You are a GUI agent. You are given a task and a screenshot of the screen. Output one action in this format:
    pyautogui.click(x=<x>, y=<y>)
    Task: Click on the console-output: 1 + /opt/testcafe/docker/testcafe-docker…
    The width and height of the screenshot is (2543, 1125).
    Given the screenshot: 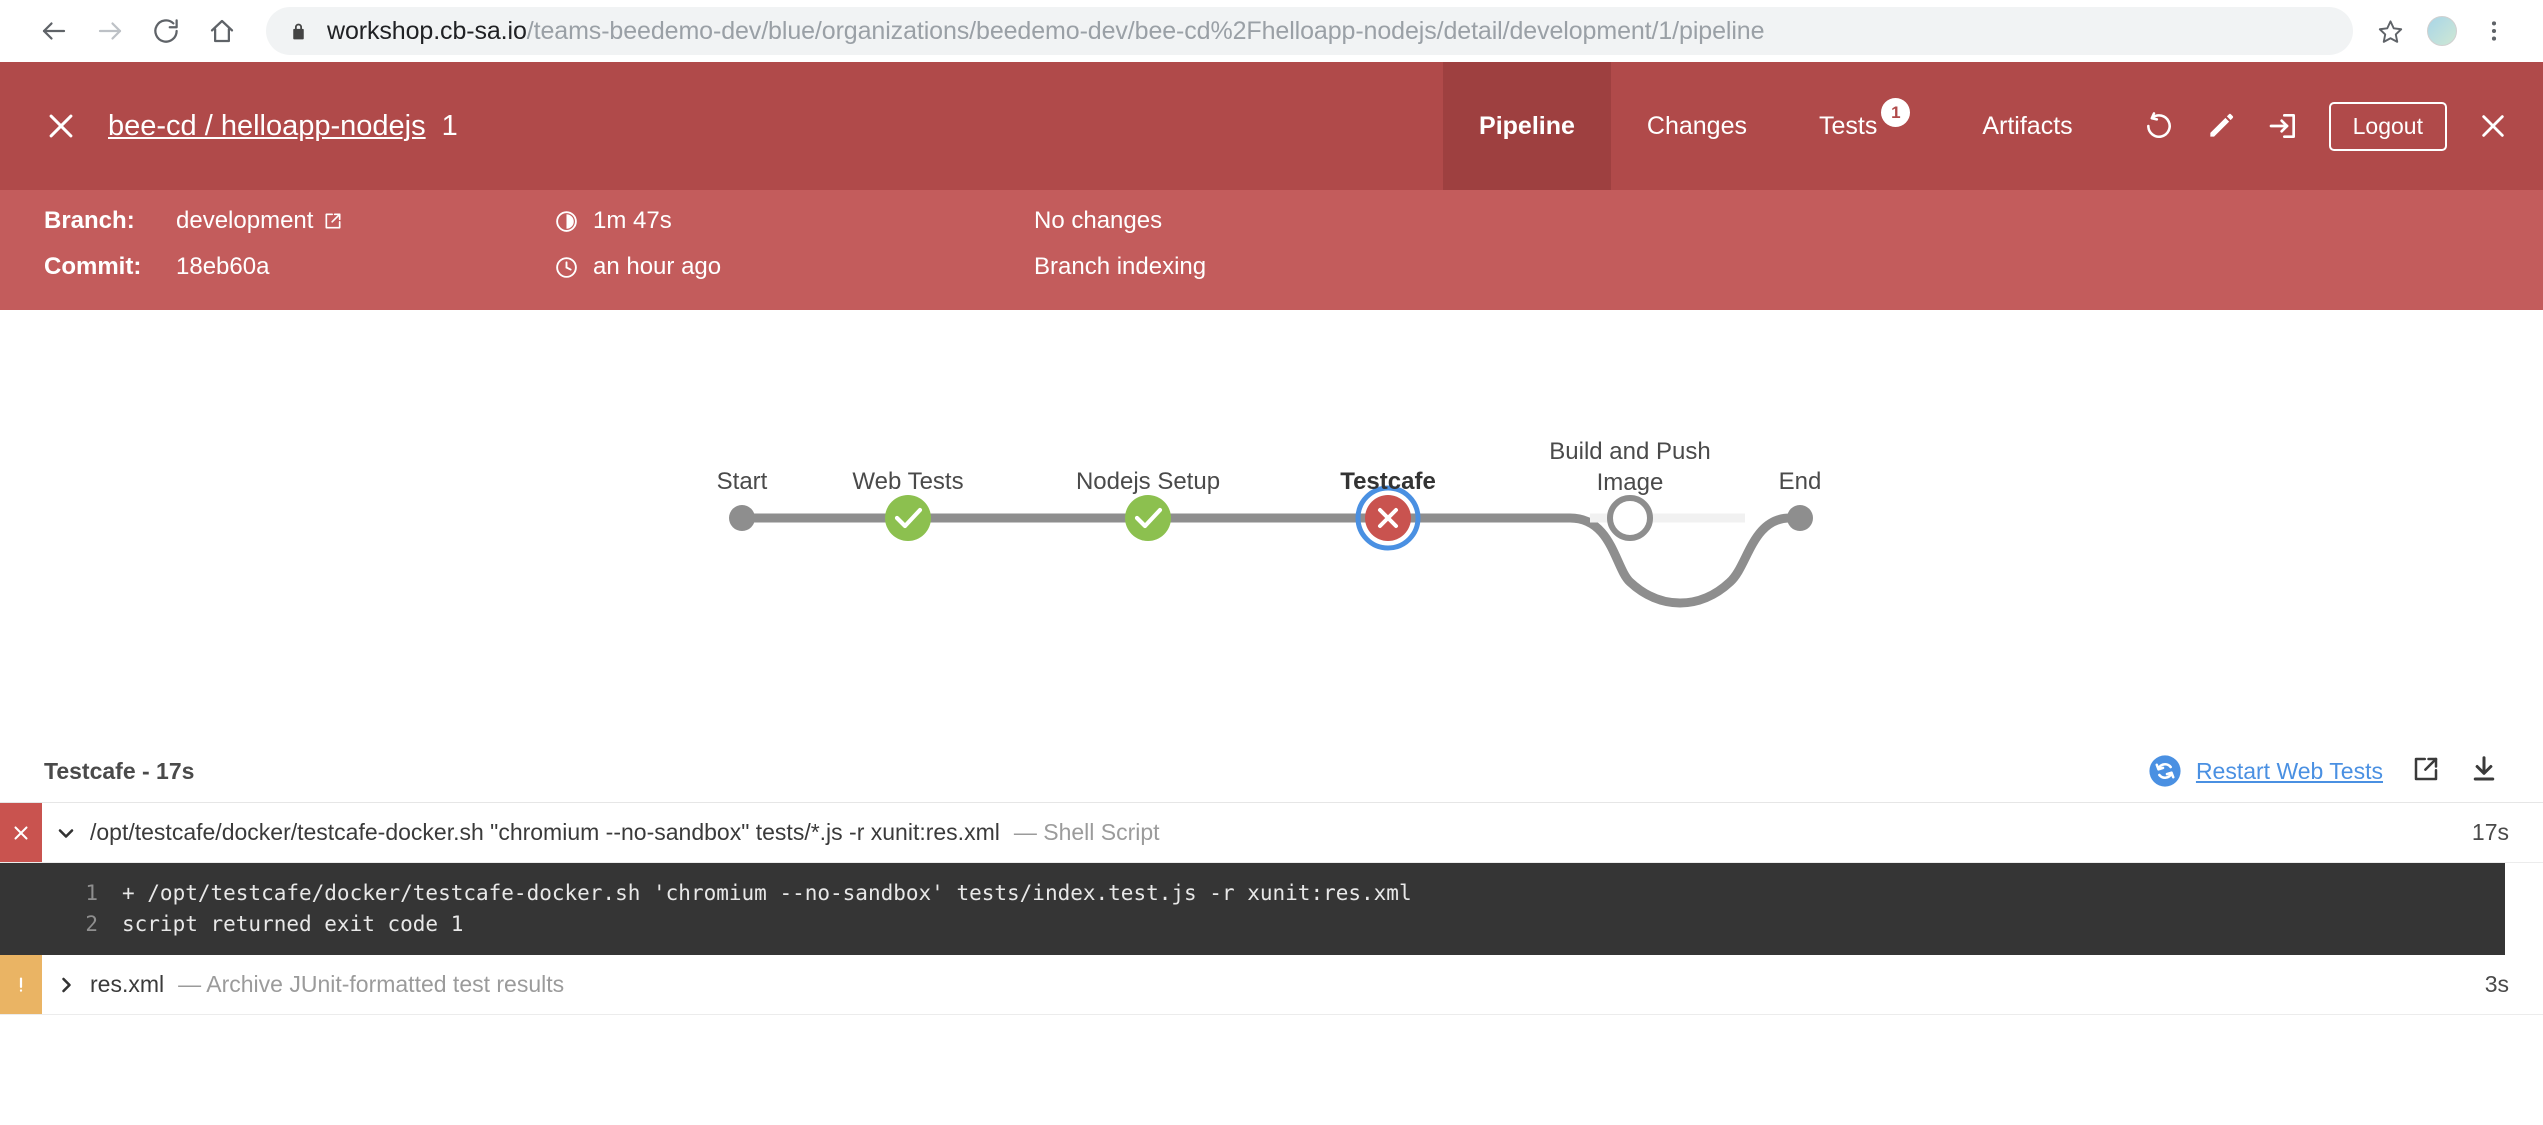 What is the action you would take?
    pyautogui.click(x=1252, y=909)
    